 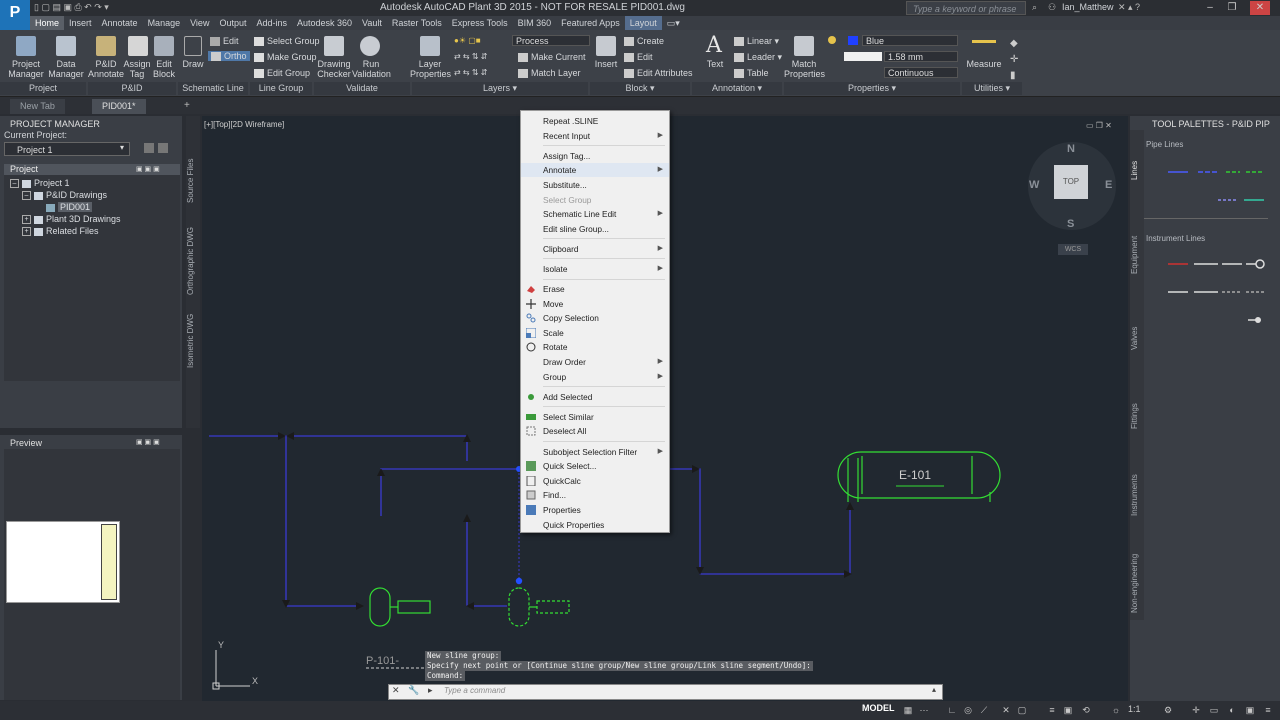 I want to click on model-space-button: MODEL, so click(x=878, y=708).